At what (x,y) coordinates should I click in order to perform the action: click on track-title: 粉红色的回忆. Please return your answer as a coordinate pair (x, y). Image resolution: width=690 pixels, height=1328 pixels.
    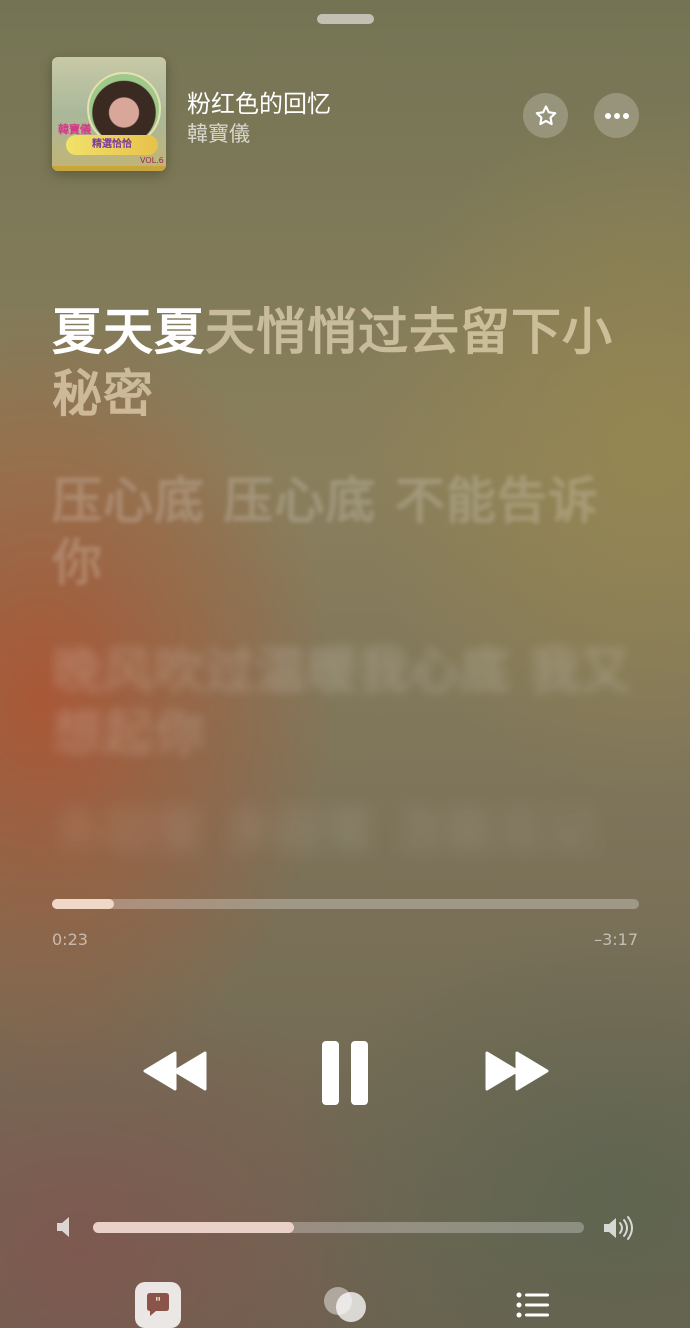
    Looking at the image, I should click on (259, 104).